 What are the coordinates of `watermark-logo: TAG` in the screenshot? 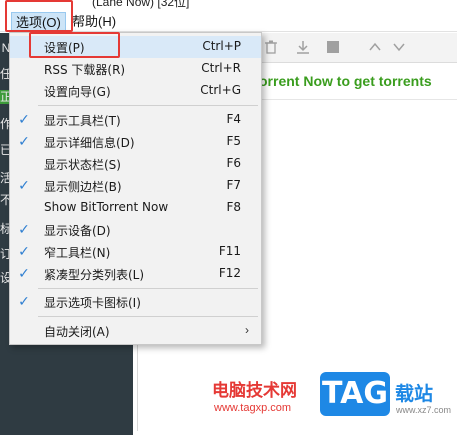 It's located at (355, 394).